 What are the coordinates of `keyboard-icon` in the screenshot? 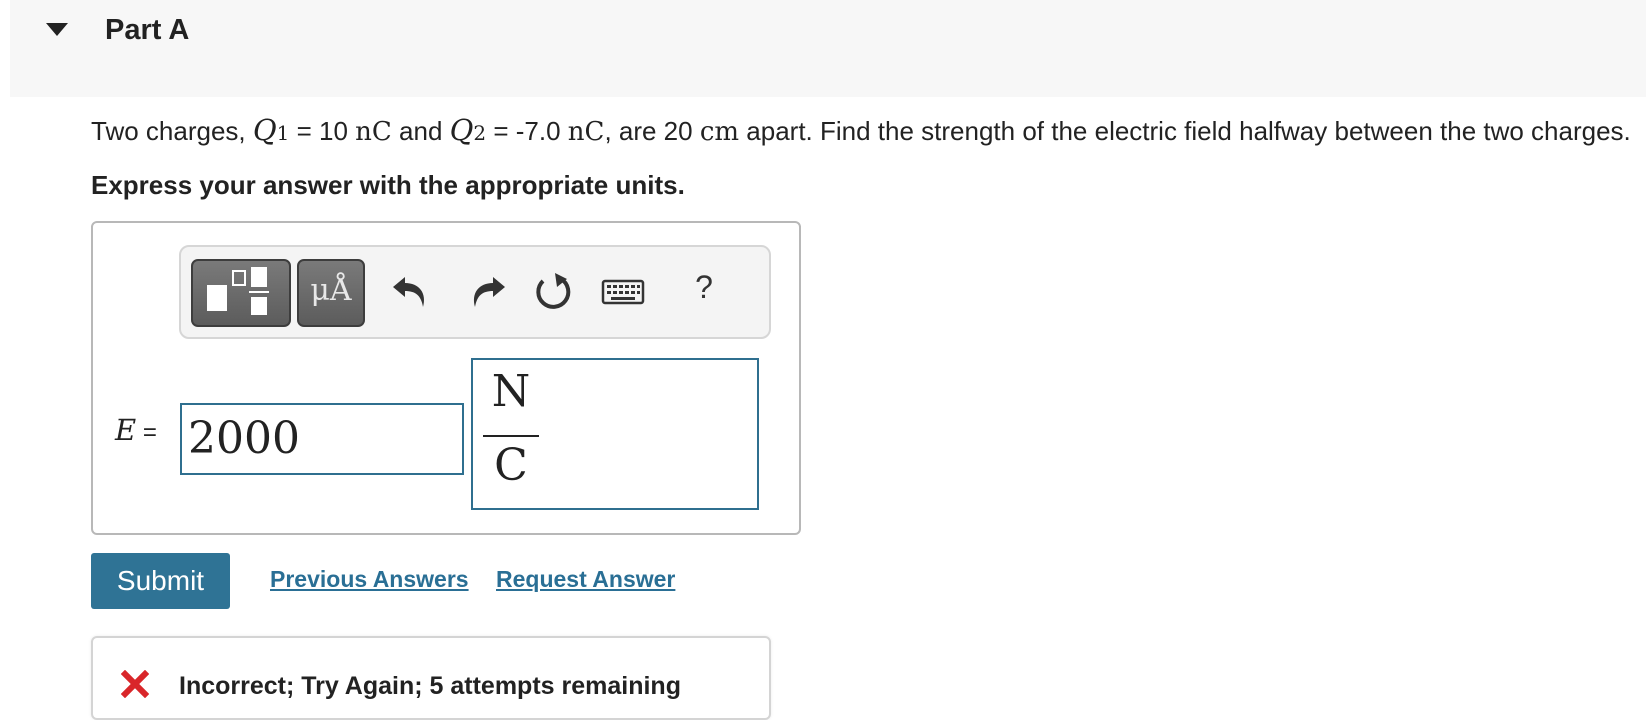 It's located at (623, 292).